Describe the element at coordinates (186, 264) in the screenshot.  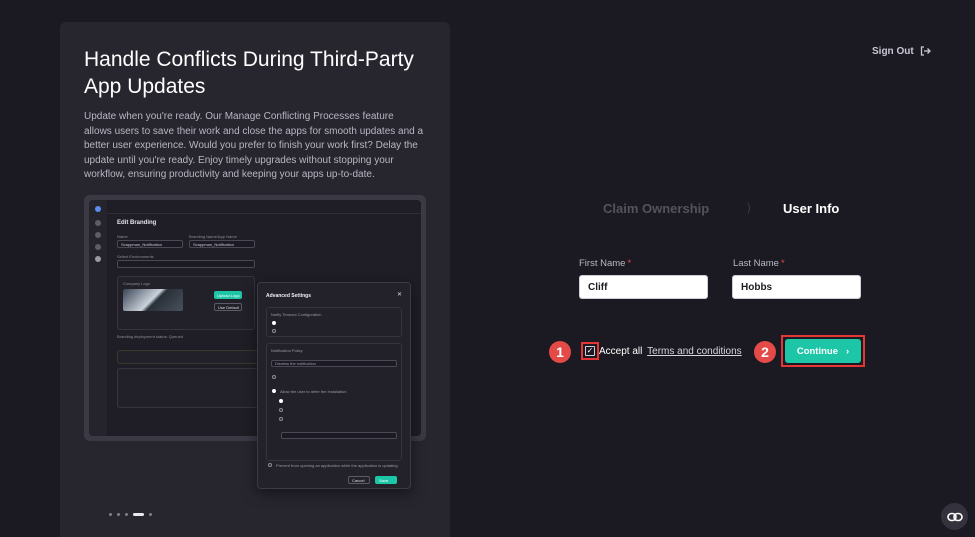
I see `preview-environments-select` at that location.